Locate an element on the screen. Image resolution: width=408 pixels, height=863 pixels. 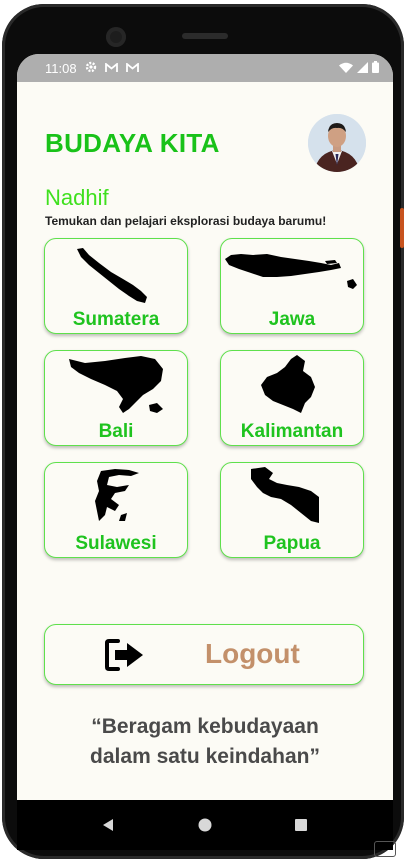
user-name: Nadhif is located at coordinates (77, 197).